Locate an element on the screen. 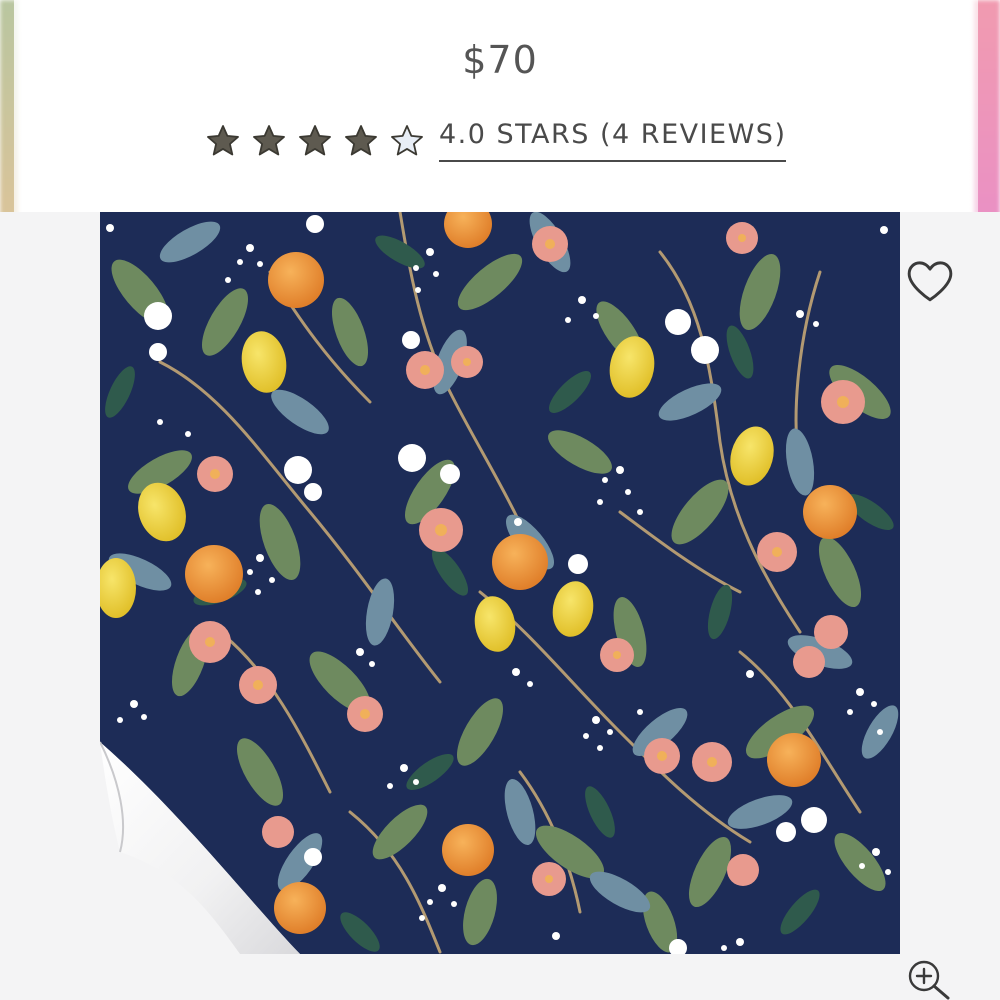  star-empty-icon is located at coordinates (407, 140).